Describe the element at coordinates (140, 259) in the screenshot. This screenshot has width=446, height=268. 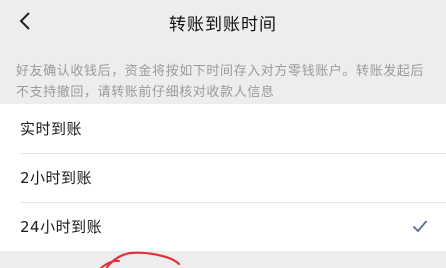
I see `red-annotation-scribble` at that location.